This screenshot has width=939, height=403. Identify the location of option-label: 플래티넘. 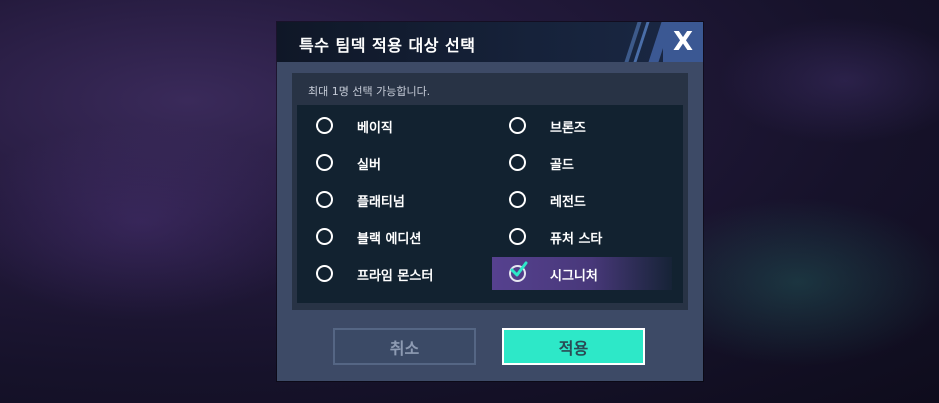
(381, 202).